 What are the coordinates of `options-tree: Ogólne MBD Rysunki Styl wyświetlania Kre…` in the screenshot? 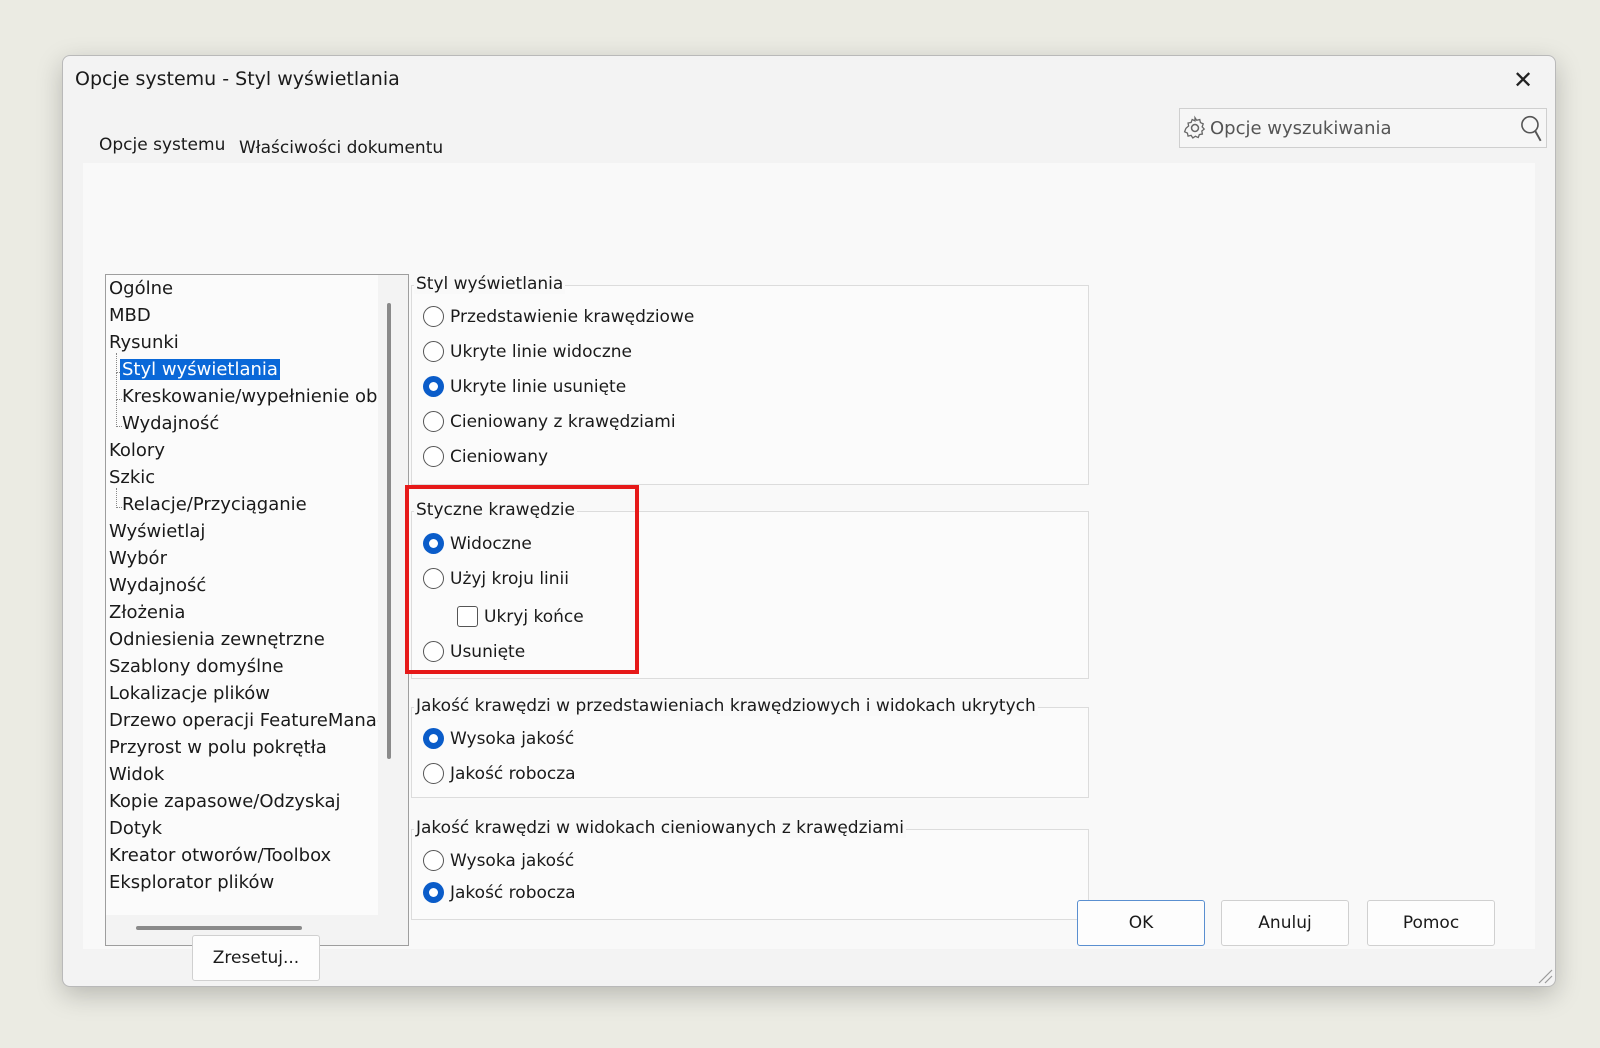 It's located at (257, 610).